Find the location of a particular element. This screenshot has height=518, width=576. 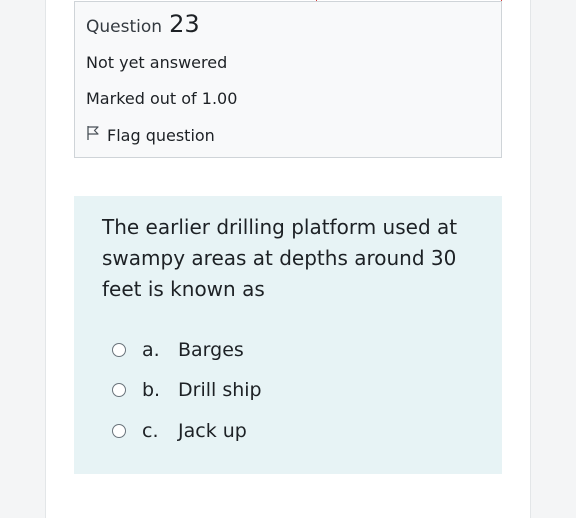

question-grade: Marked out of 1.00 is located at coordinates (162, 98).